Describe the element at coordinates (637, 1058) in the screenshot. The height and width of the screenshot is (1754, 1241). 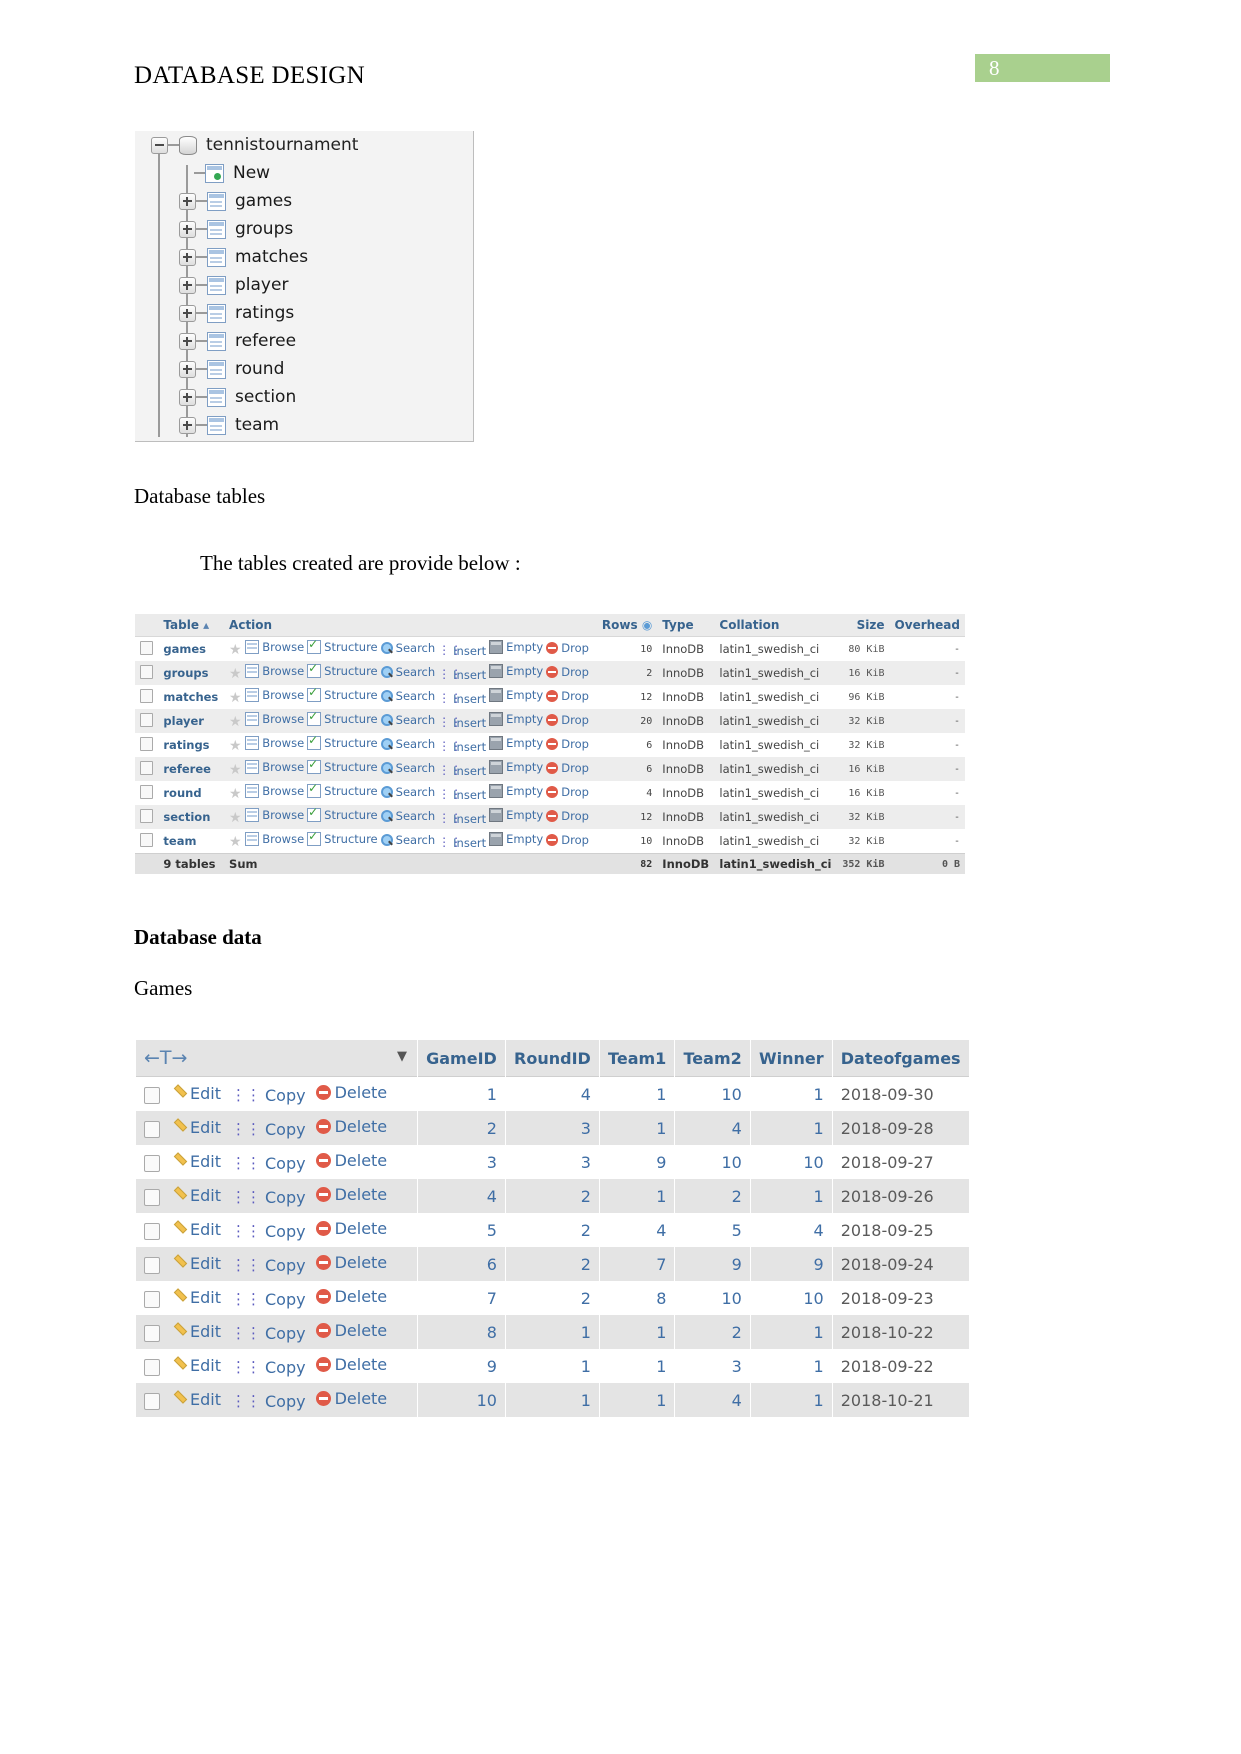
I see `th-team1: Team1` at that location.